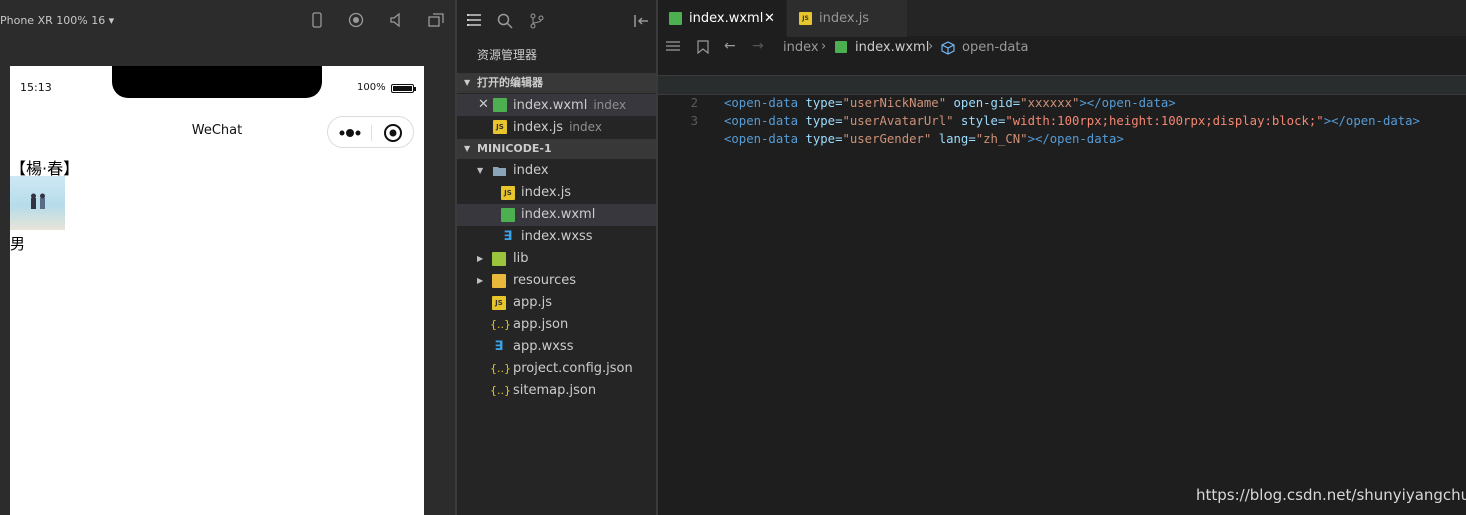 This screenshot has height=515, width=1466. Describe the element at coordinates (227, 20) in the screenshot. I see `simulator-toolbar: Phone XR 100% 16 ▾` at that location.